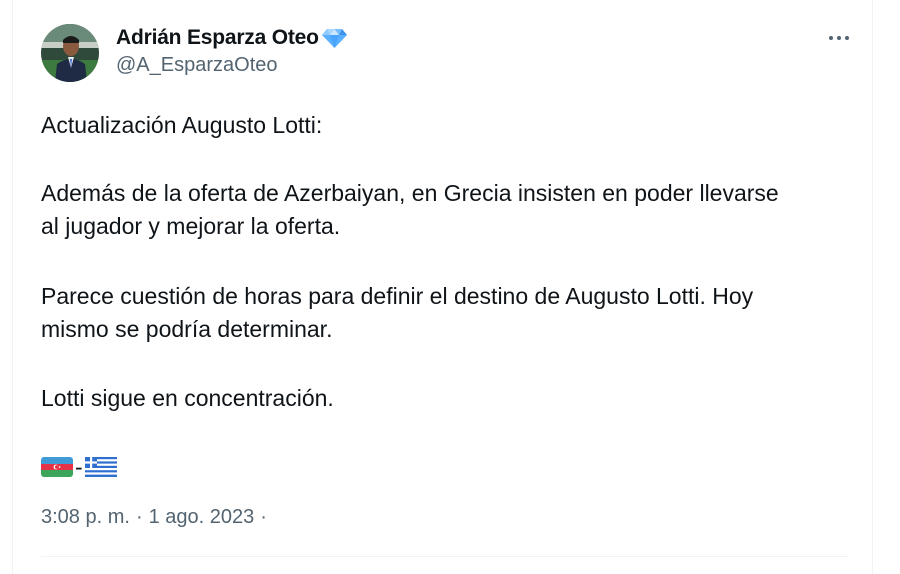  Describe the element at coordinates (445, 556) in the screenshot. I see `divider` at that location.